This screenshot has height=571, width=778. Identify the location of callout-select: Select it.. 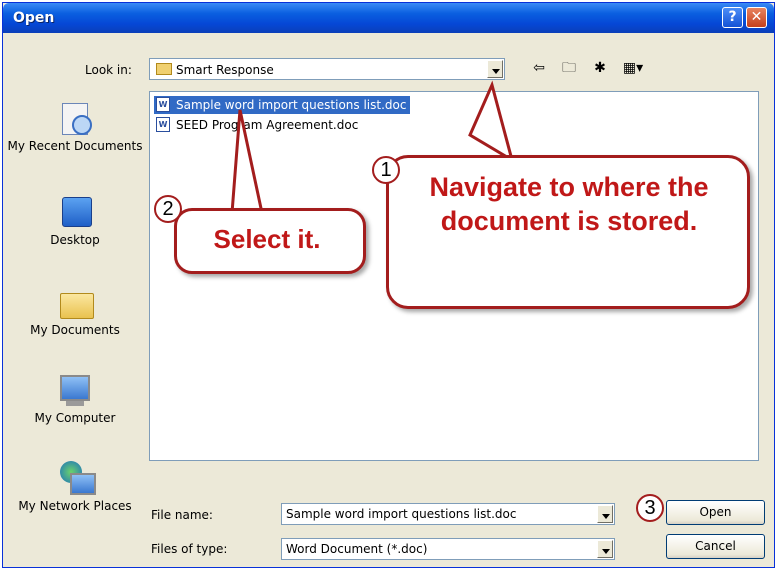
(270, 241).